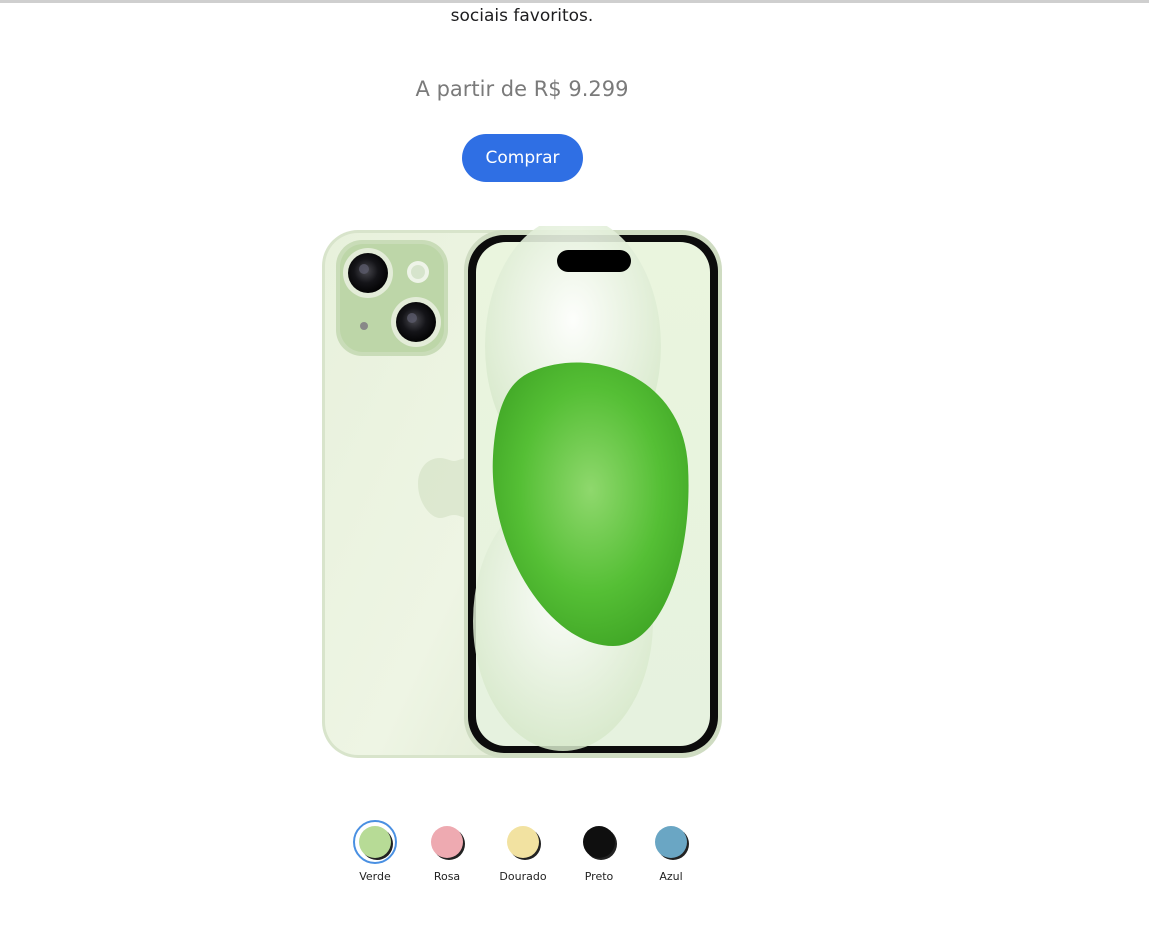 This screenshot has width=1149, height=945. I want to click on swatch-label: Rosa, so click(447, 876).